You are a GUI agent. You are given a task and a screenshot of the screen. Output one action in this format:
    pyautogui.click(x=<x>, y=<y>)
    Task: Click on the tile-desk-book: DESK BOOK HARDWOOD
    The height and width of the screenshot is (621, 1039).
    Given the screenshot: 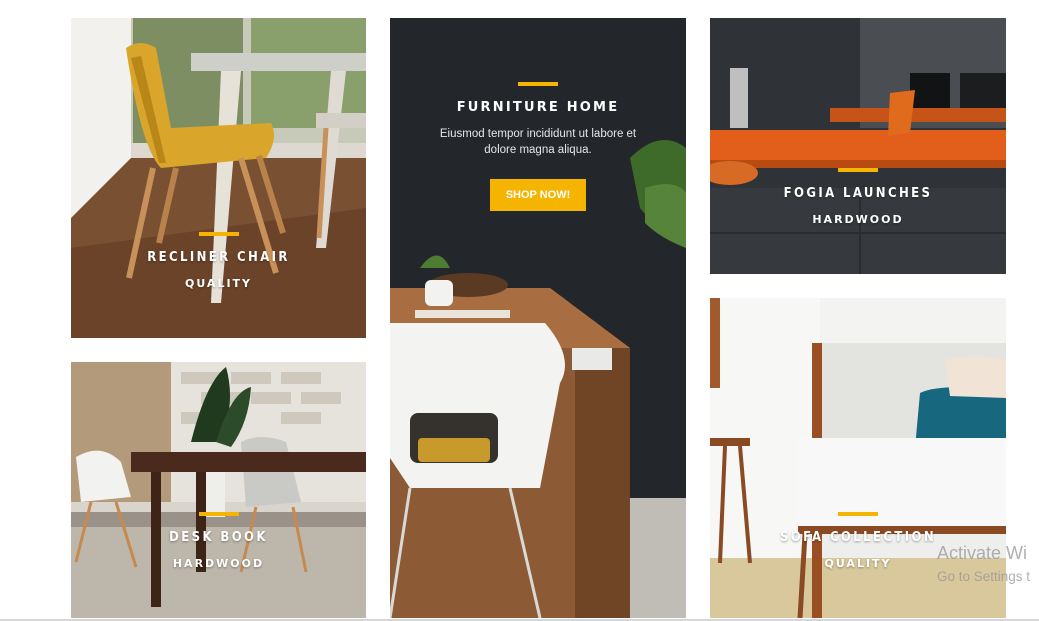 What is the action you would take?
    pyautogui.click(x=218, y=490)
    